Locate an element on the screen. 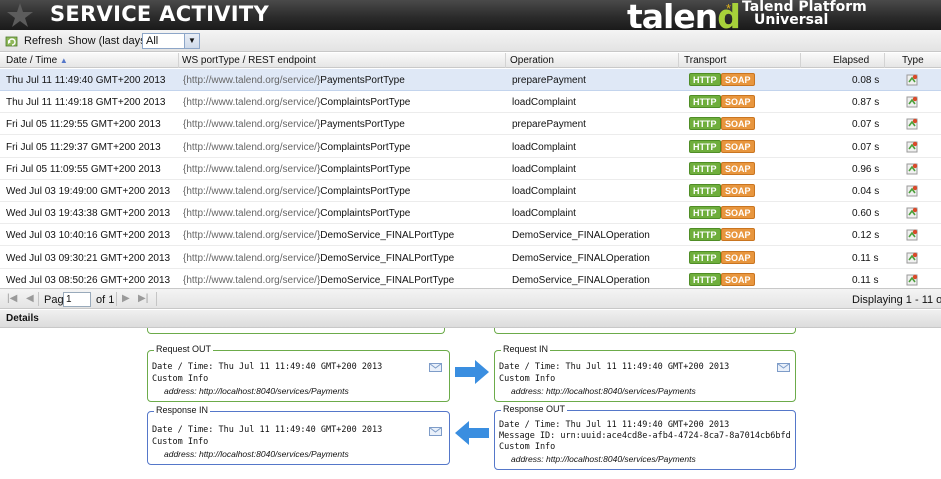 This screenshot has width=941, height=479. page-number-input: 1 is located at coordinates (77, 299).